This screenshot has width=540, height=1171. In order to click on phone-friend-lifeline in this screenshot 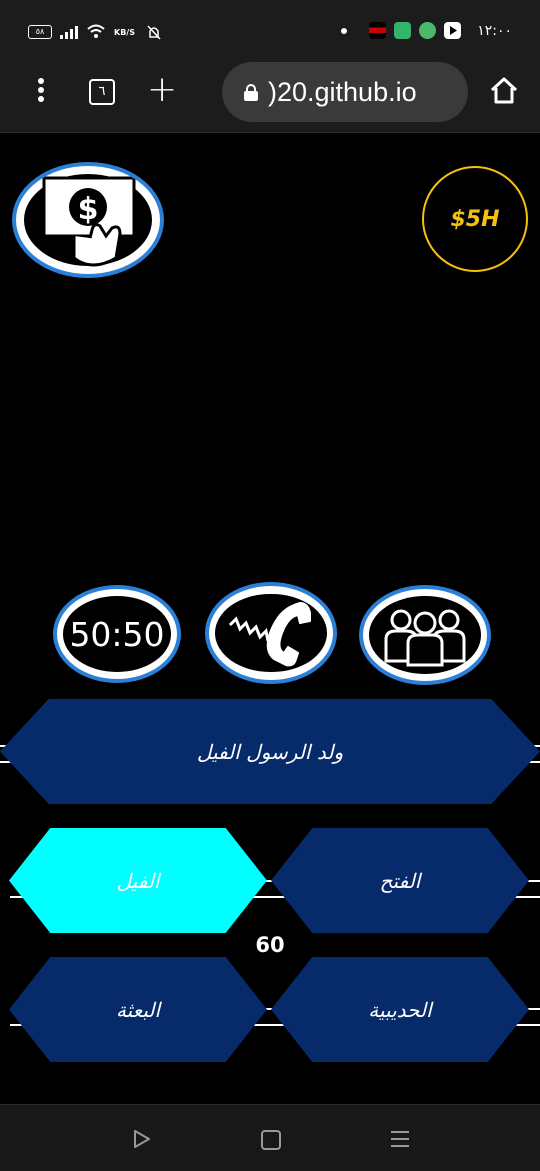, I will do `click(271, 633)`.